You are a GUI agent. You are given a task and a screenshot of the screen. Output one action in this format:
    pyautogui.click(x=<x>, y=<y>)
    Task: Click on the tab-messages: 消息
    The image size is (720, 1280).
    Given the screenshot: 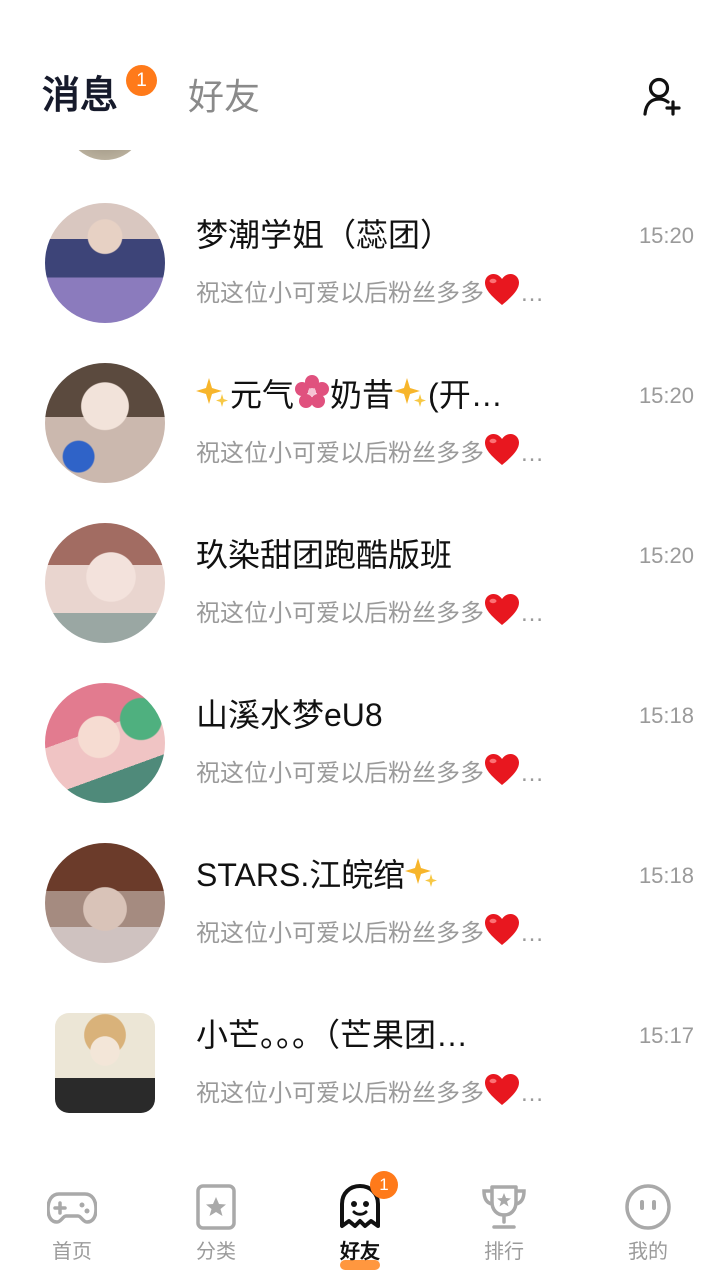 What is the action you would take?
    pyautogui.click(x=80, y=96)
    